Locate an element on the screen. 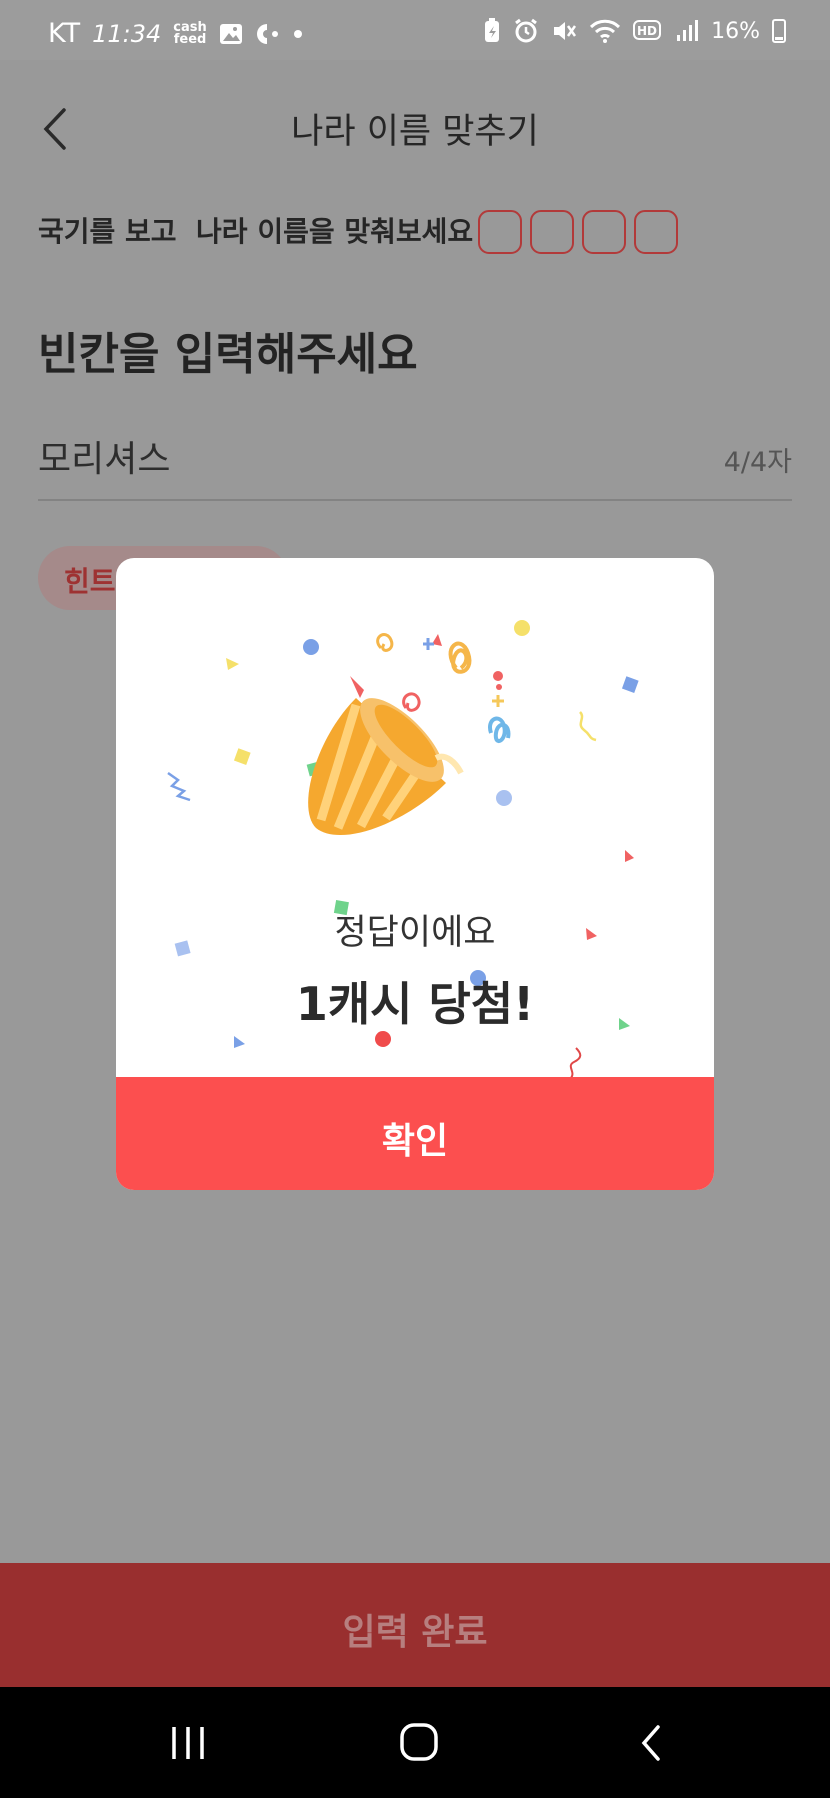 Image resolution: width=830 pixels, height=1798 pixels. mute-icon is located at coordinates (565, 31).